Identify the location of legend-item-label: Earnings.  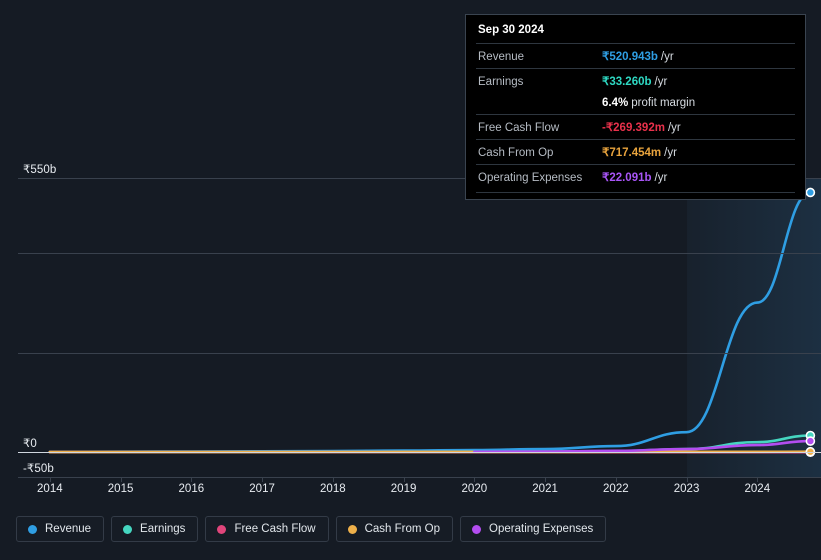
(163, 529).